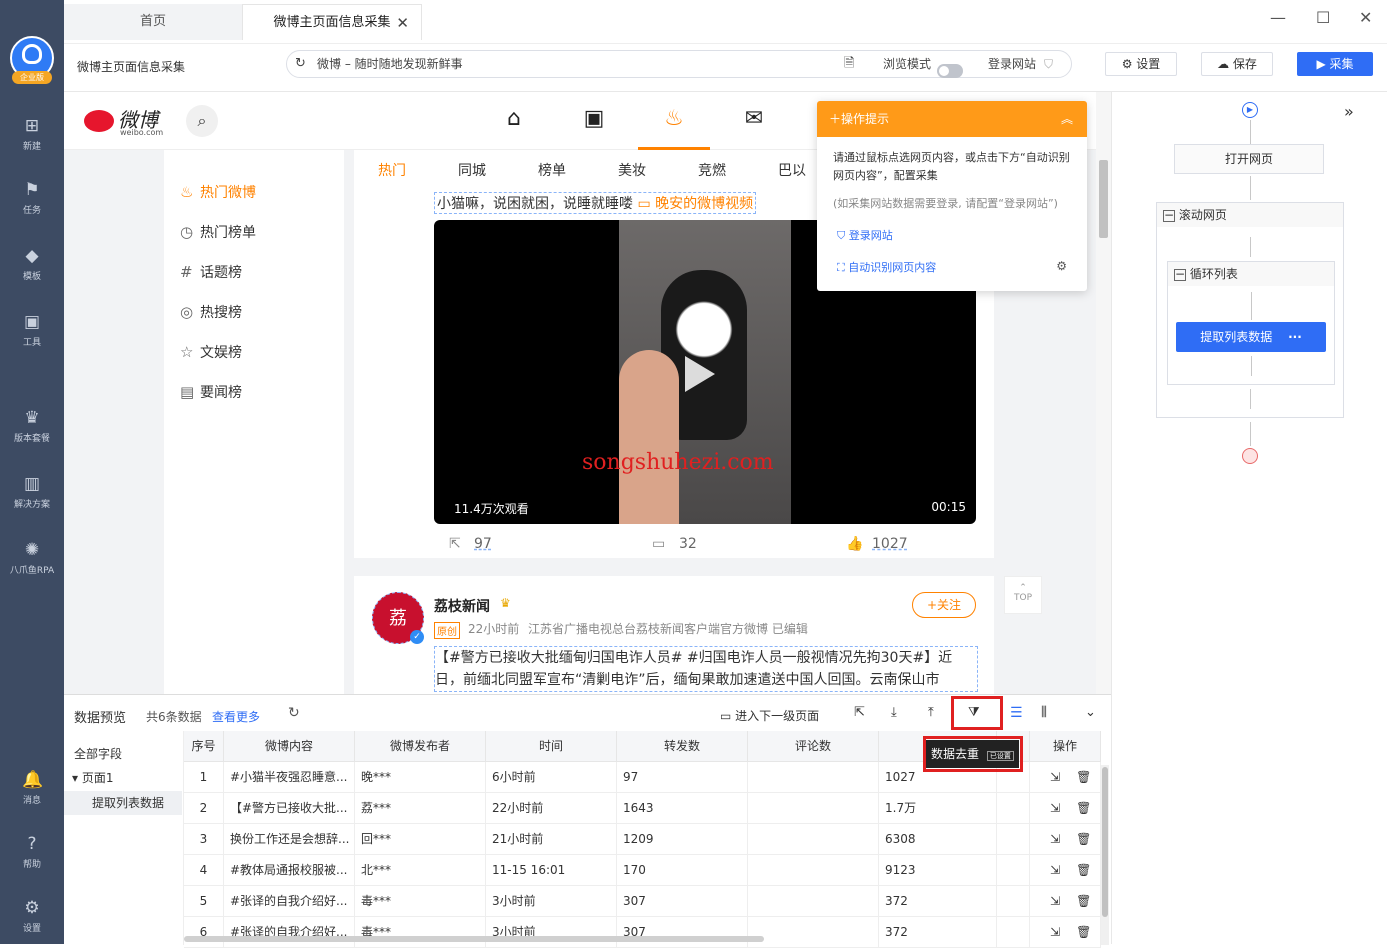 This screenshot has height=948, width=1387. I want to click on sidebar-item-toolbox: ▣ 工具, so click(32, 330).